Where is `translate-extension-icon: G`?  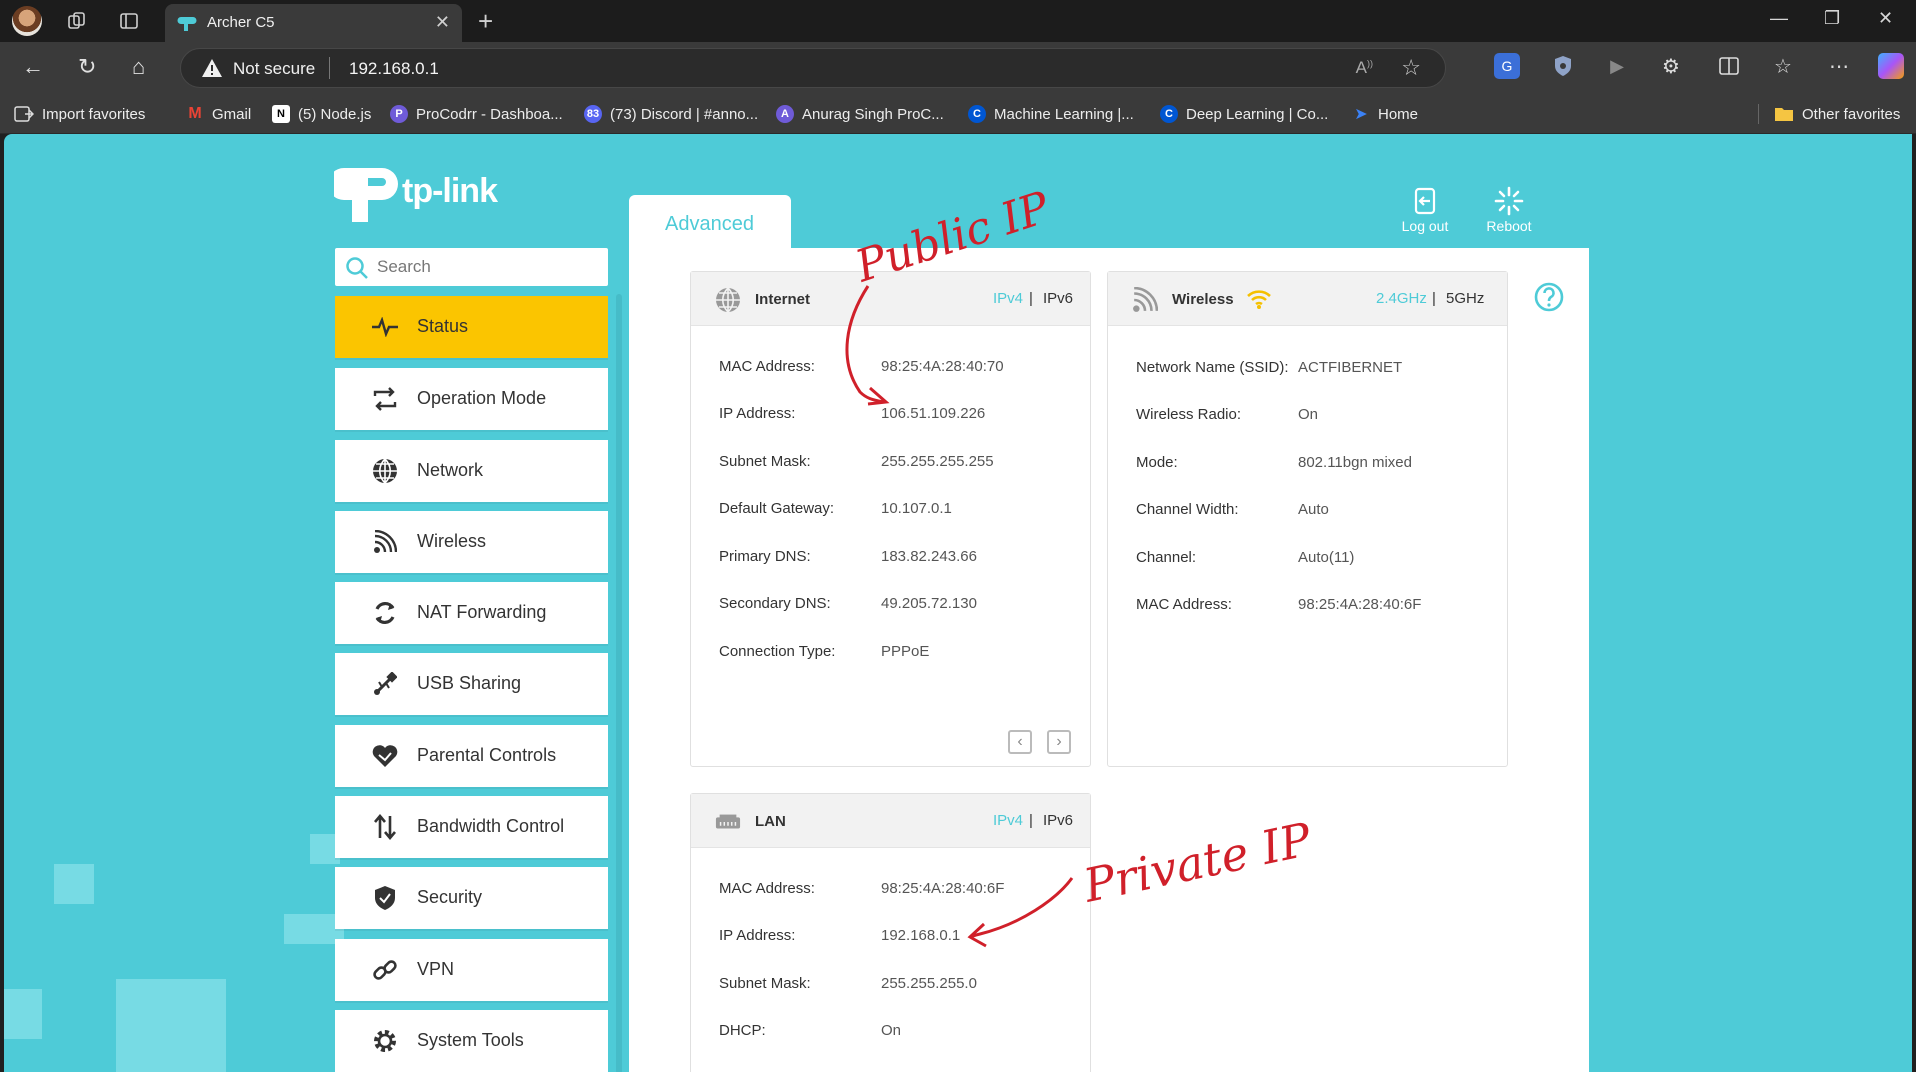 translate-extension-icon: G is located at coordinates (1507, 66).